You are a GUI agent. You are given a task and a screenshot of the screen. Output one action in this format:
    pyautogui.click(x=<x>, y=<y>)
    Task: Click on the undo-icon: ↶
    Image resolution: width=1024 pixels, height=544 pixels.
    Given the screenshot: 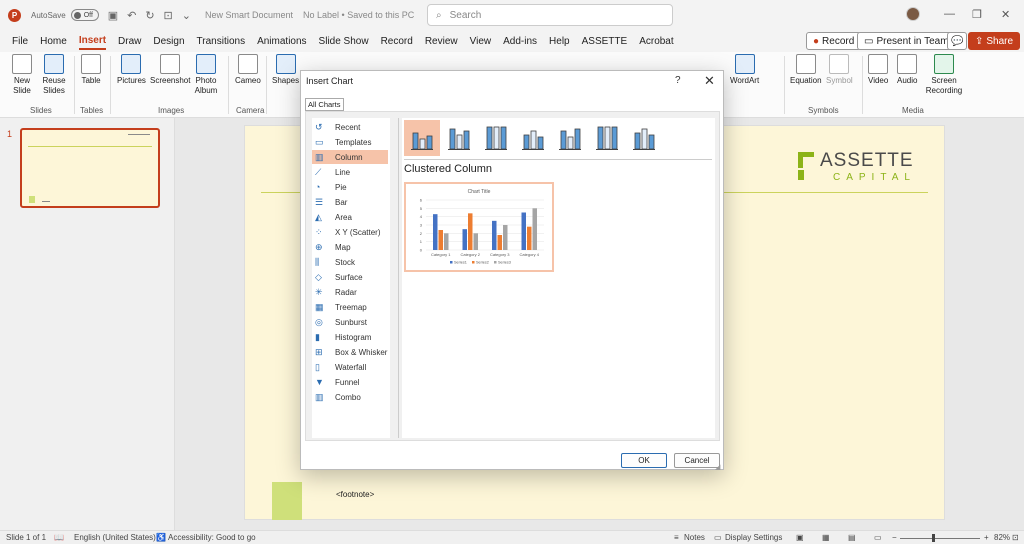 What is the action you would take?
    pyautogui.click(x=131, y=15)
    